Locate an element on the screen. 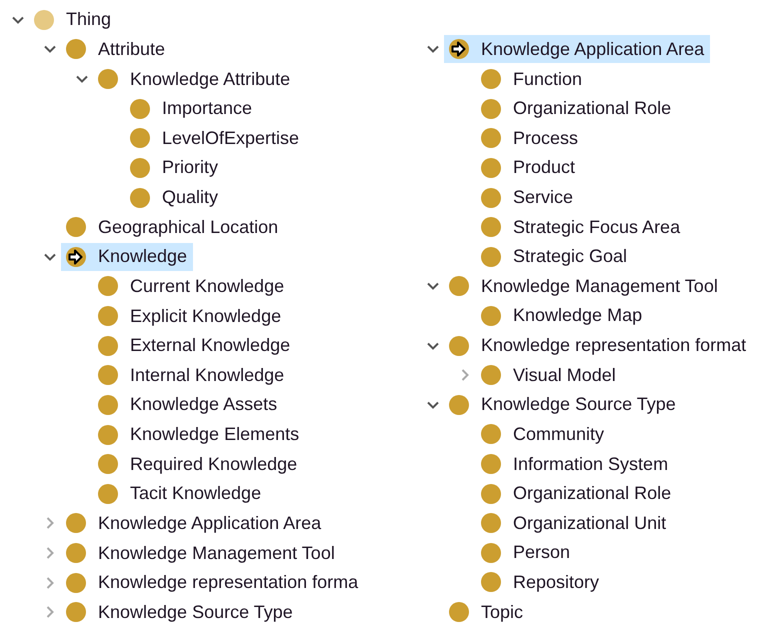  tree-item: Required Knowledge is located at coordinates (198, 464).